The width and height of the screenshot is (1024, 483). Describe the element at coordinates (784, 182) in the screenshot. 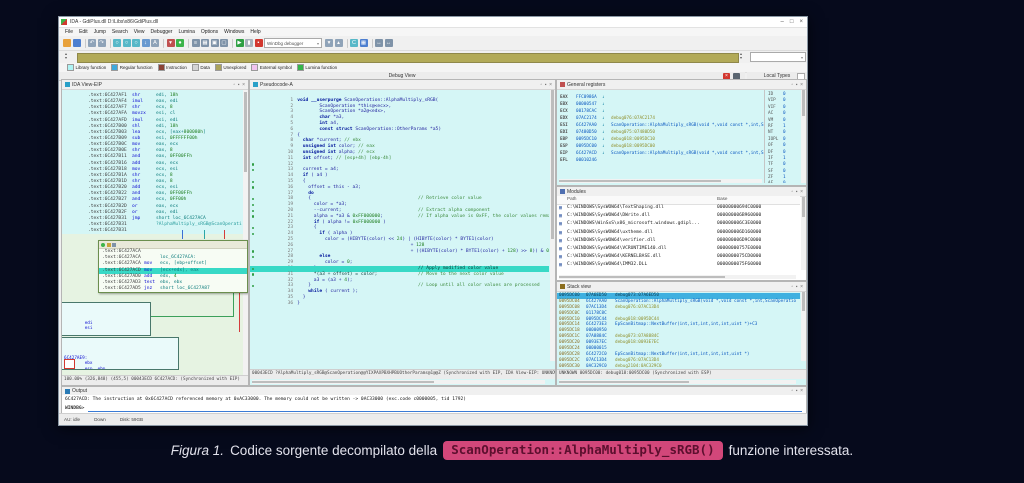

I see `flag-row: AF0` at that location.